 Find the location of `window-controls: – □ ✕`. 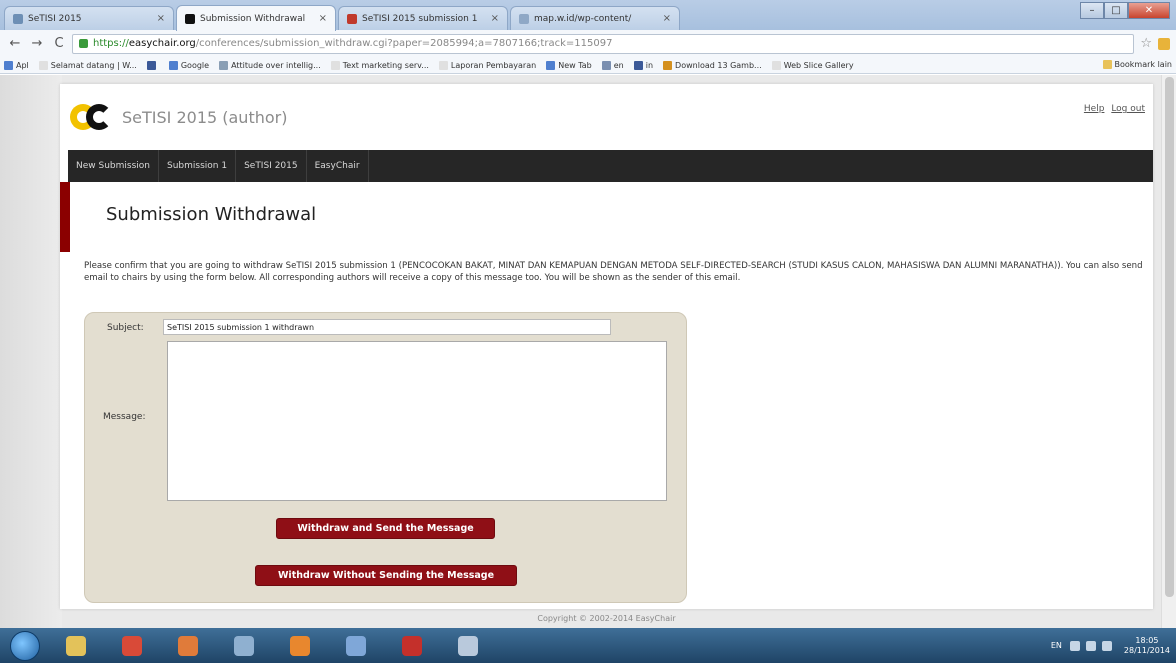

window-controls: – □ ✕ is located at coordinates (1125, 10).